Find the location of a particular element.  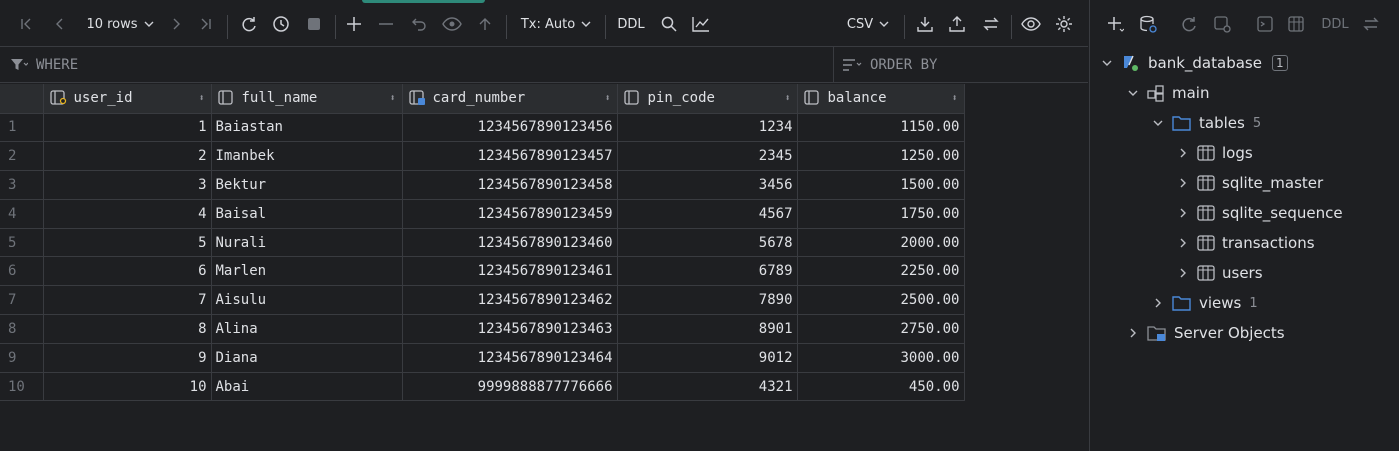

cell-balance: 1250.00 is located at coordinates (881, 156).